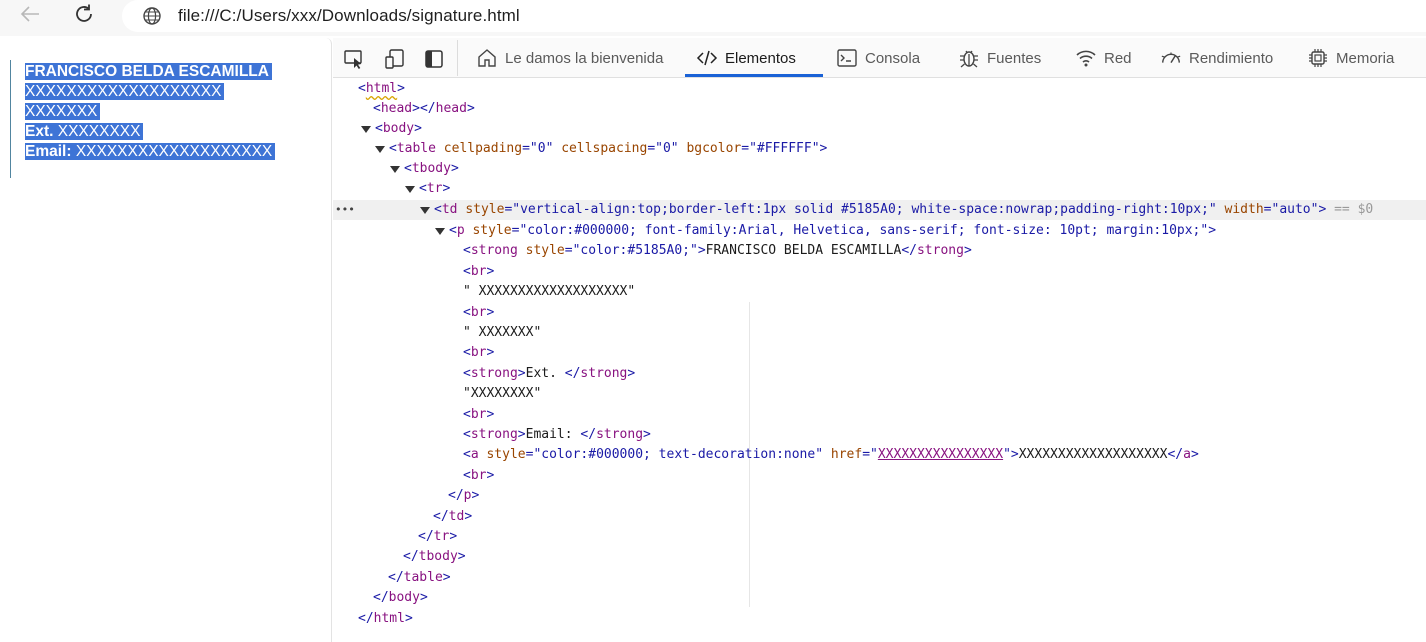  Describe the element at coordinates (487, 58) in the screenshot. I see `home-icon` at that location.